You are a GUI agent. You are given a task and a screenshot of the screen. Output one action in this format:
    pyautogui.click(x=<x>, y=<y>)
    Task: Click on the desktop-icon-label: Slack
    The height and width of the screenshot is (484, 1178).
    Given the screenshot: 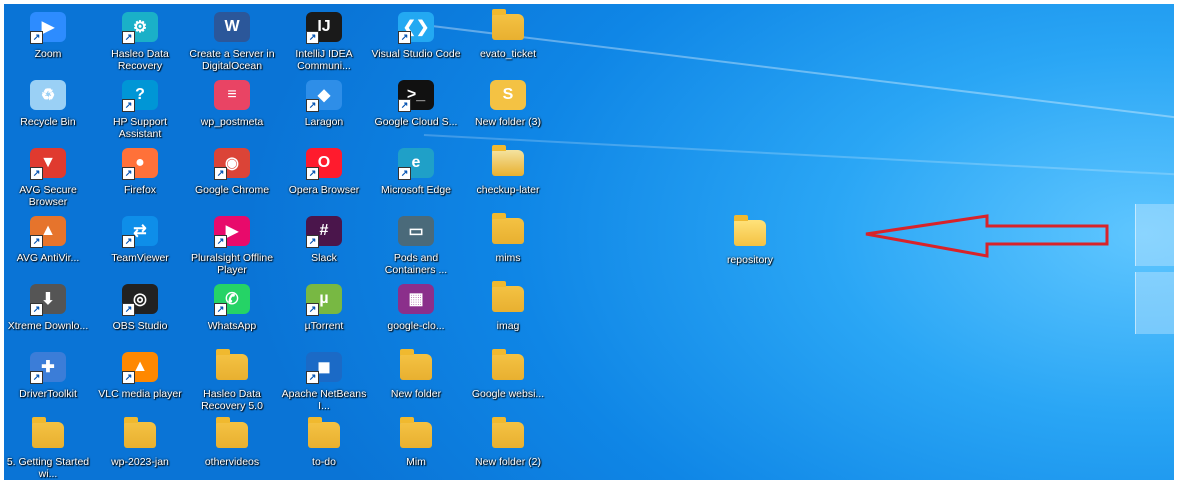 What is the action you would take?
    pyautogui.click(x=324, y=258)
    